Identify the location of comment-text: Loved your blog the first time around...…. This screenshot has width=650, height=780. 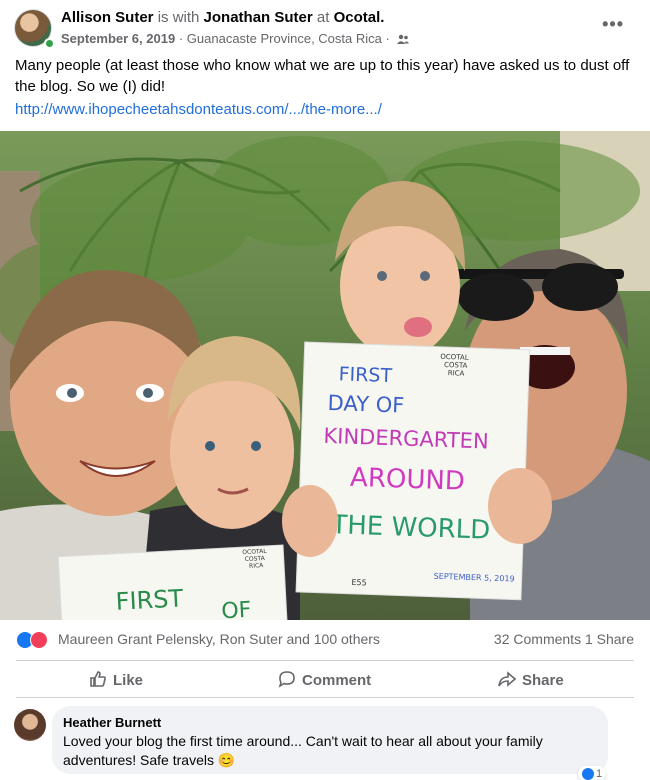
(303, 750).